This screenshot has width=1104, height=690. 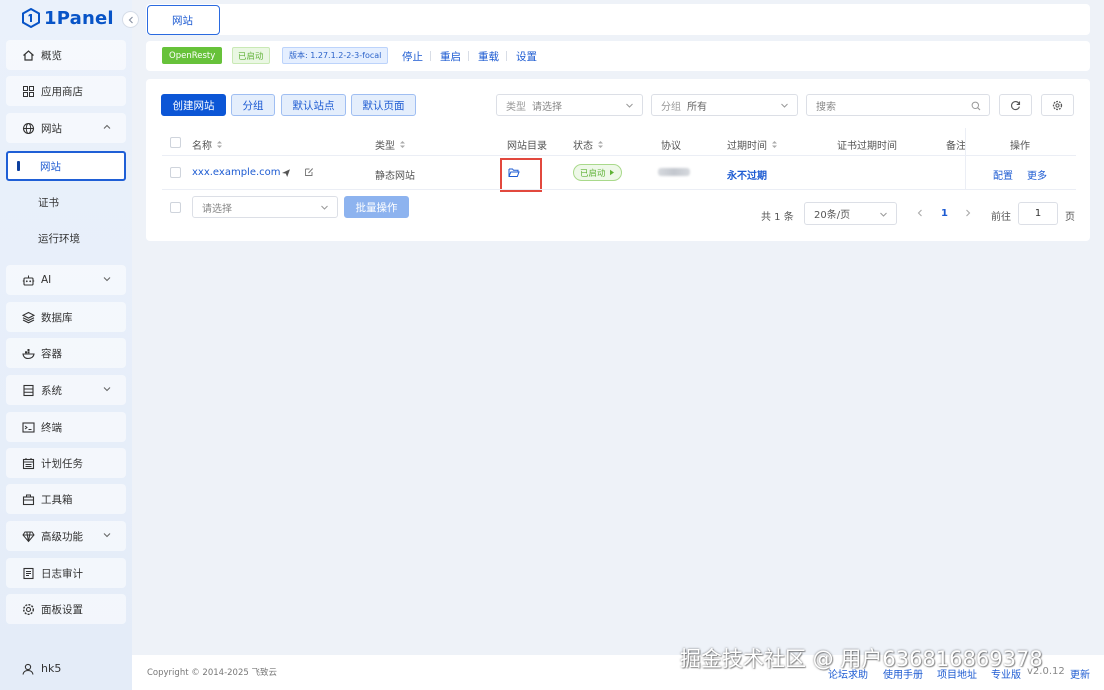 I want to click on sidebar-item-label: 数据库, so click(x=57, y=317).